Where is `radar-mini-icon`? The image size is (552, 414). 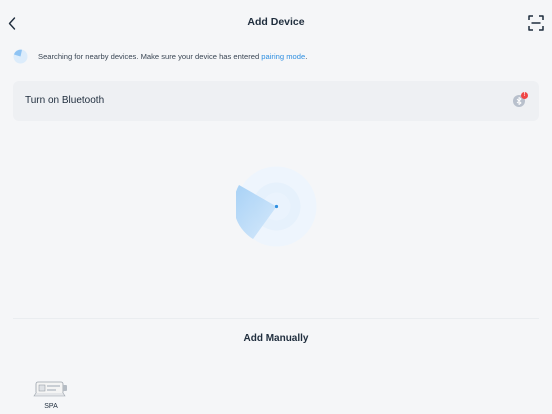 radar-mini-icon is located at coordinates (20, 56).